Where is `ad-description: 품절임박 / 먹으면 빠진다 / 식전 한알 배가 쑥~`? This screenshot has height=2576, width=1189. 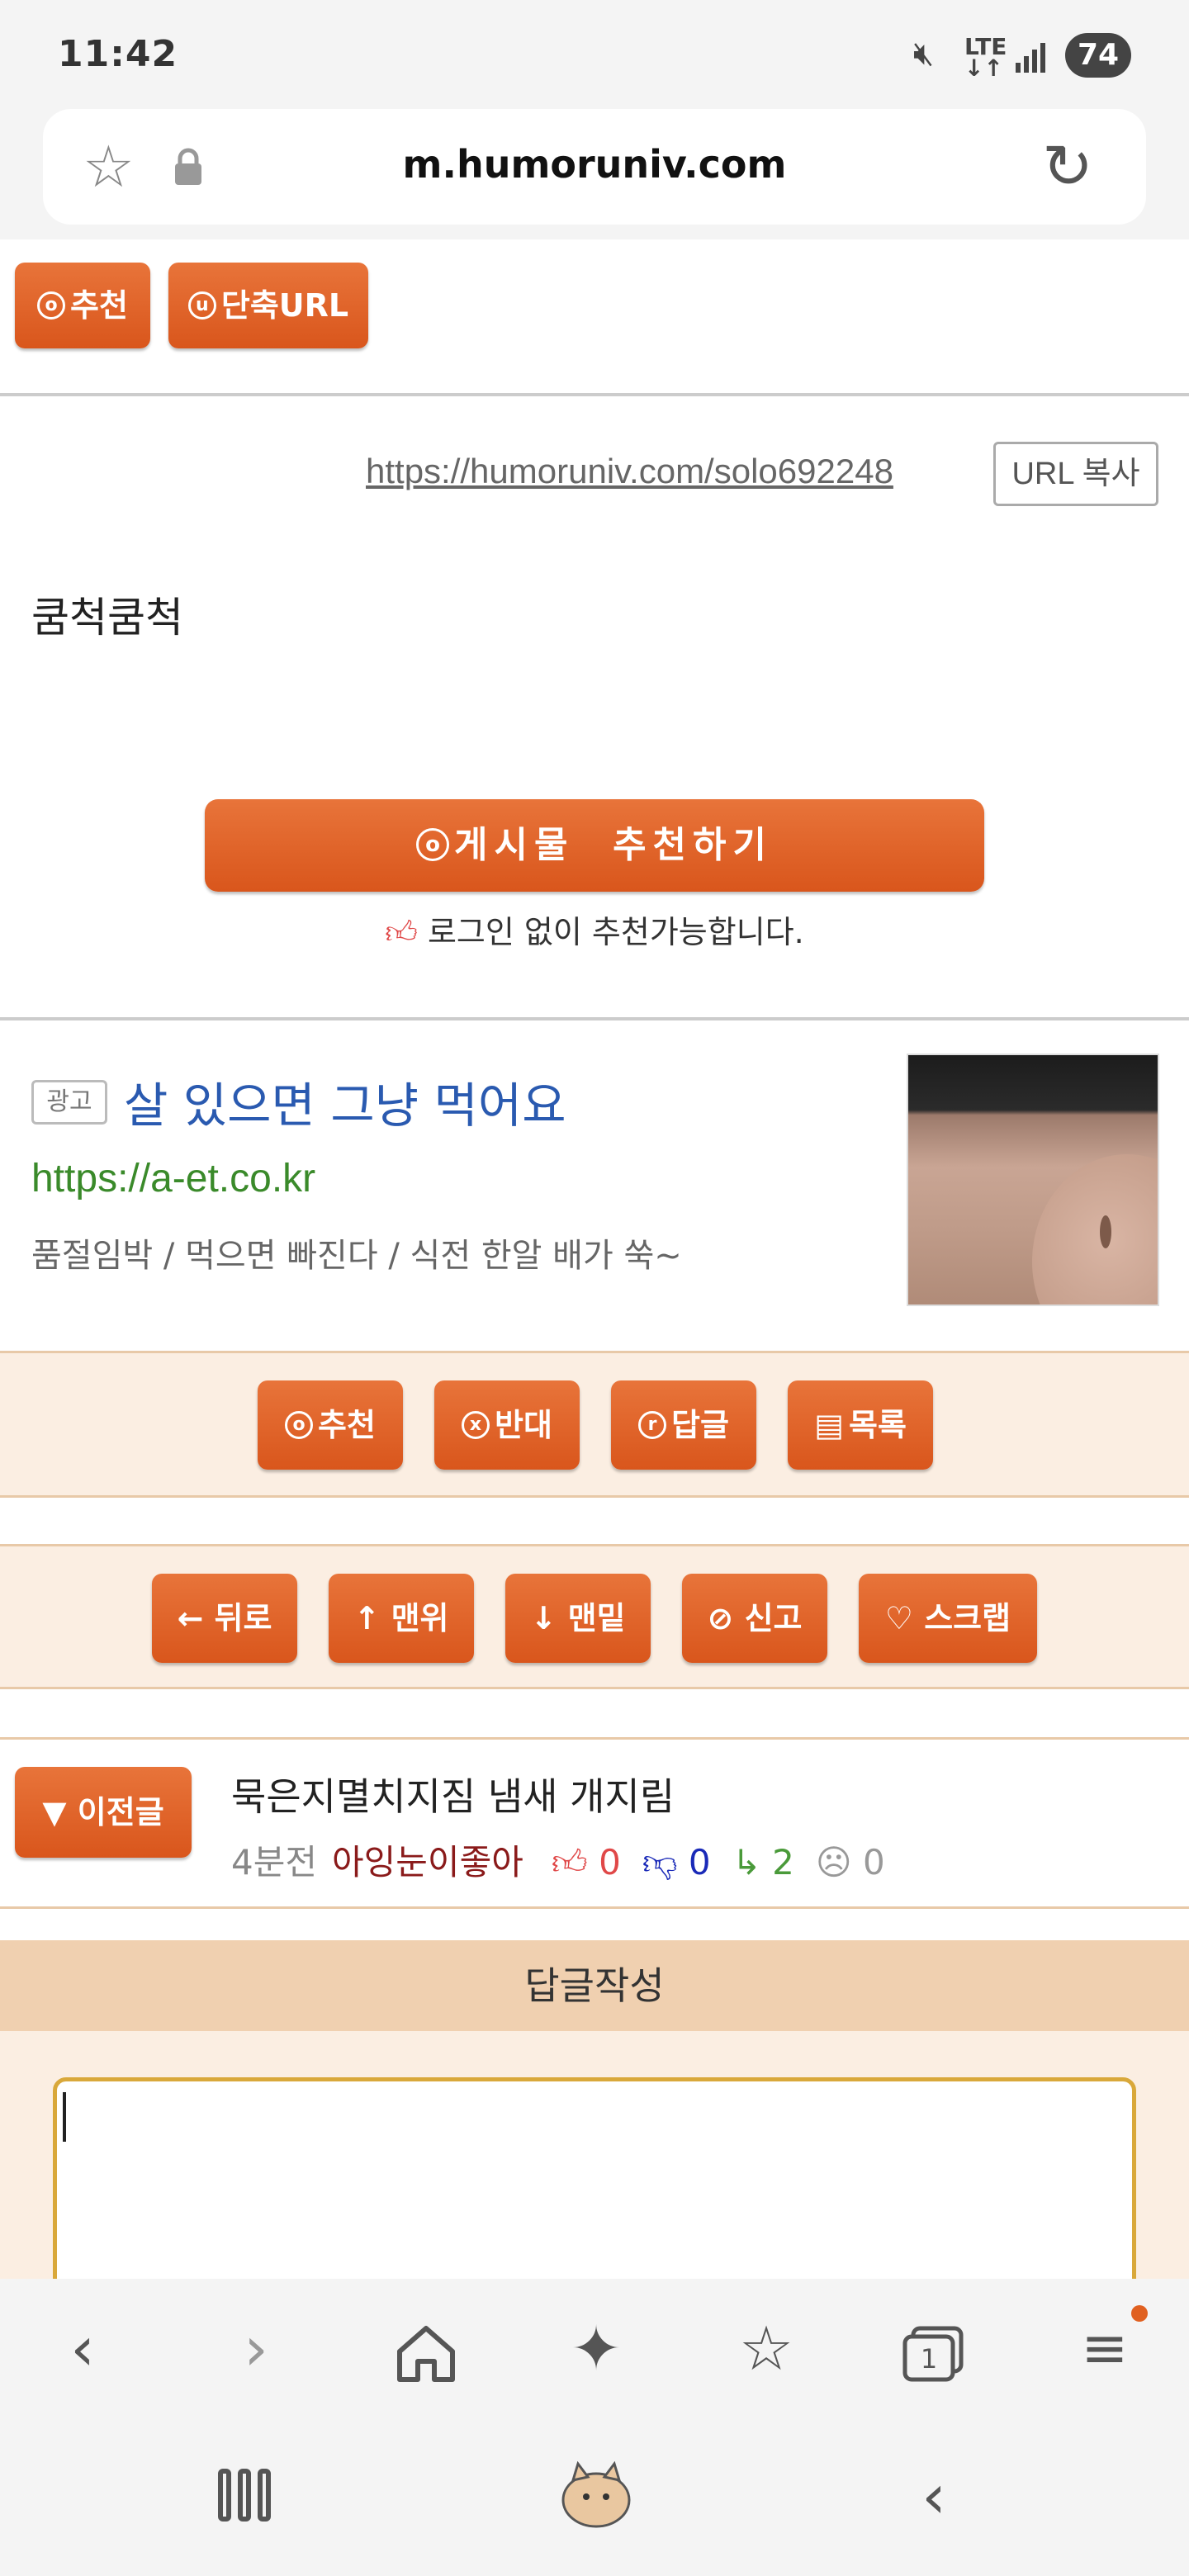 ad-description: 품절임박 / 먹으면 빠진다 / 식전 한알 배가 쑥~ is located at coordinates (356, 1256).